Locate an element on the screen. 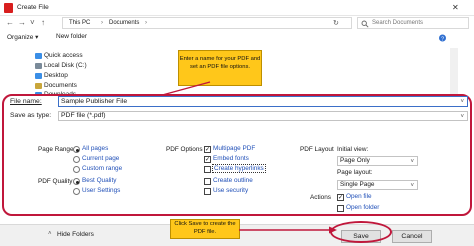  open-folder-label: Open folder is located at coordinates (362, 207).